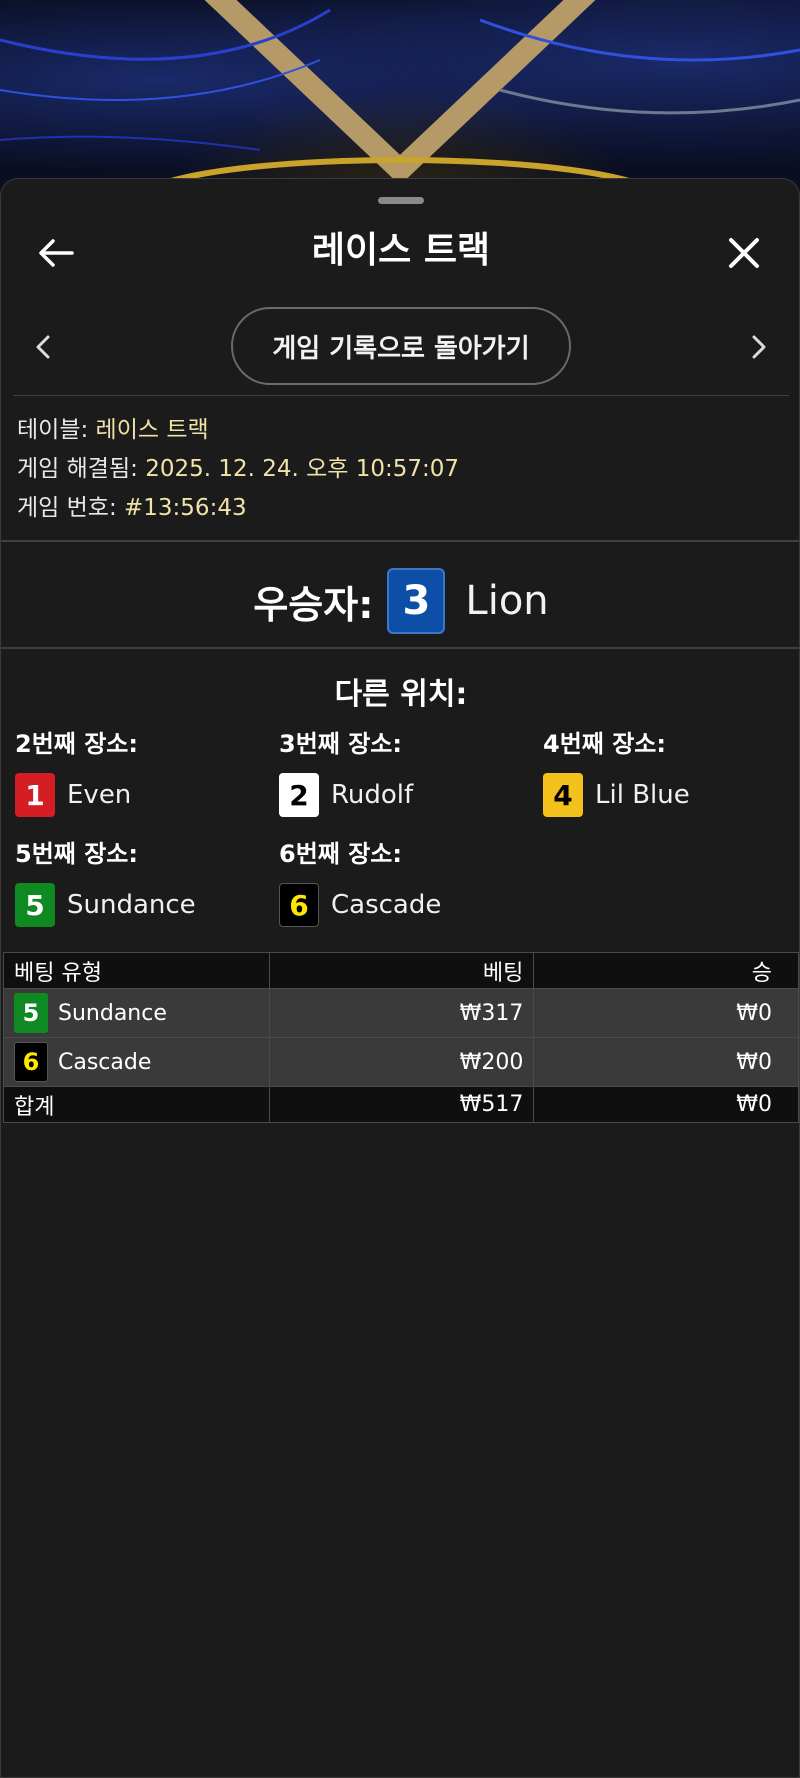 The image size is (800, 1778). What do you see at coordinates (666, 1104) in the screenshot?
I see `total-win-cell: ₩0` at bounding box center [666, 1104].